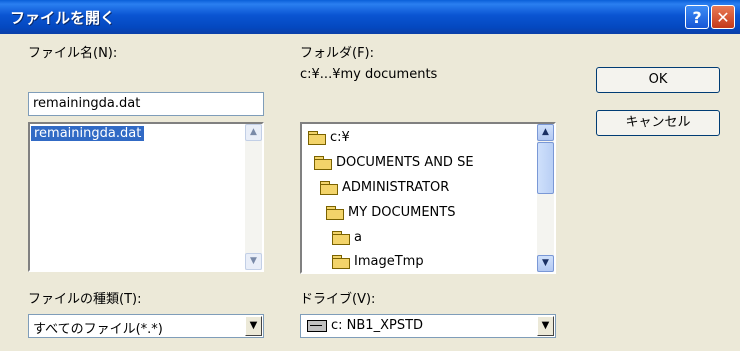 This screenshot has height=351, width=740. I want to click on tree-item: ImageTmp, so click(378, 261).